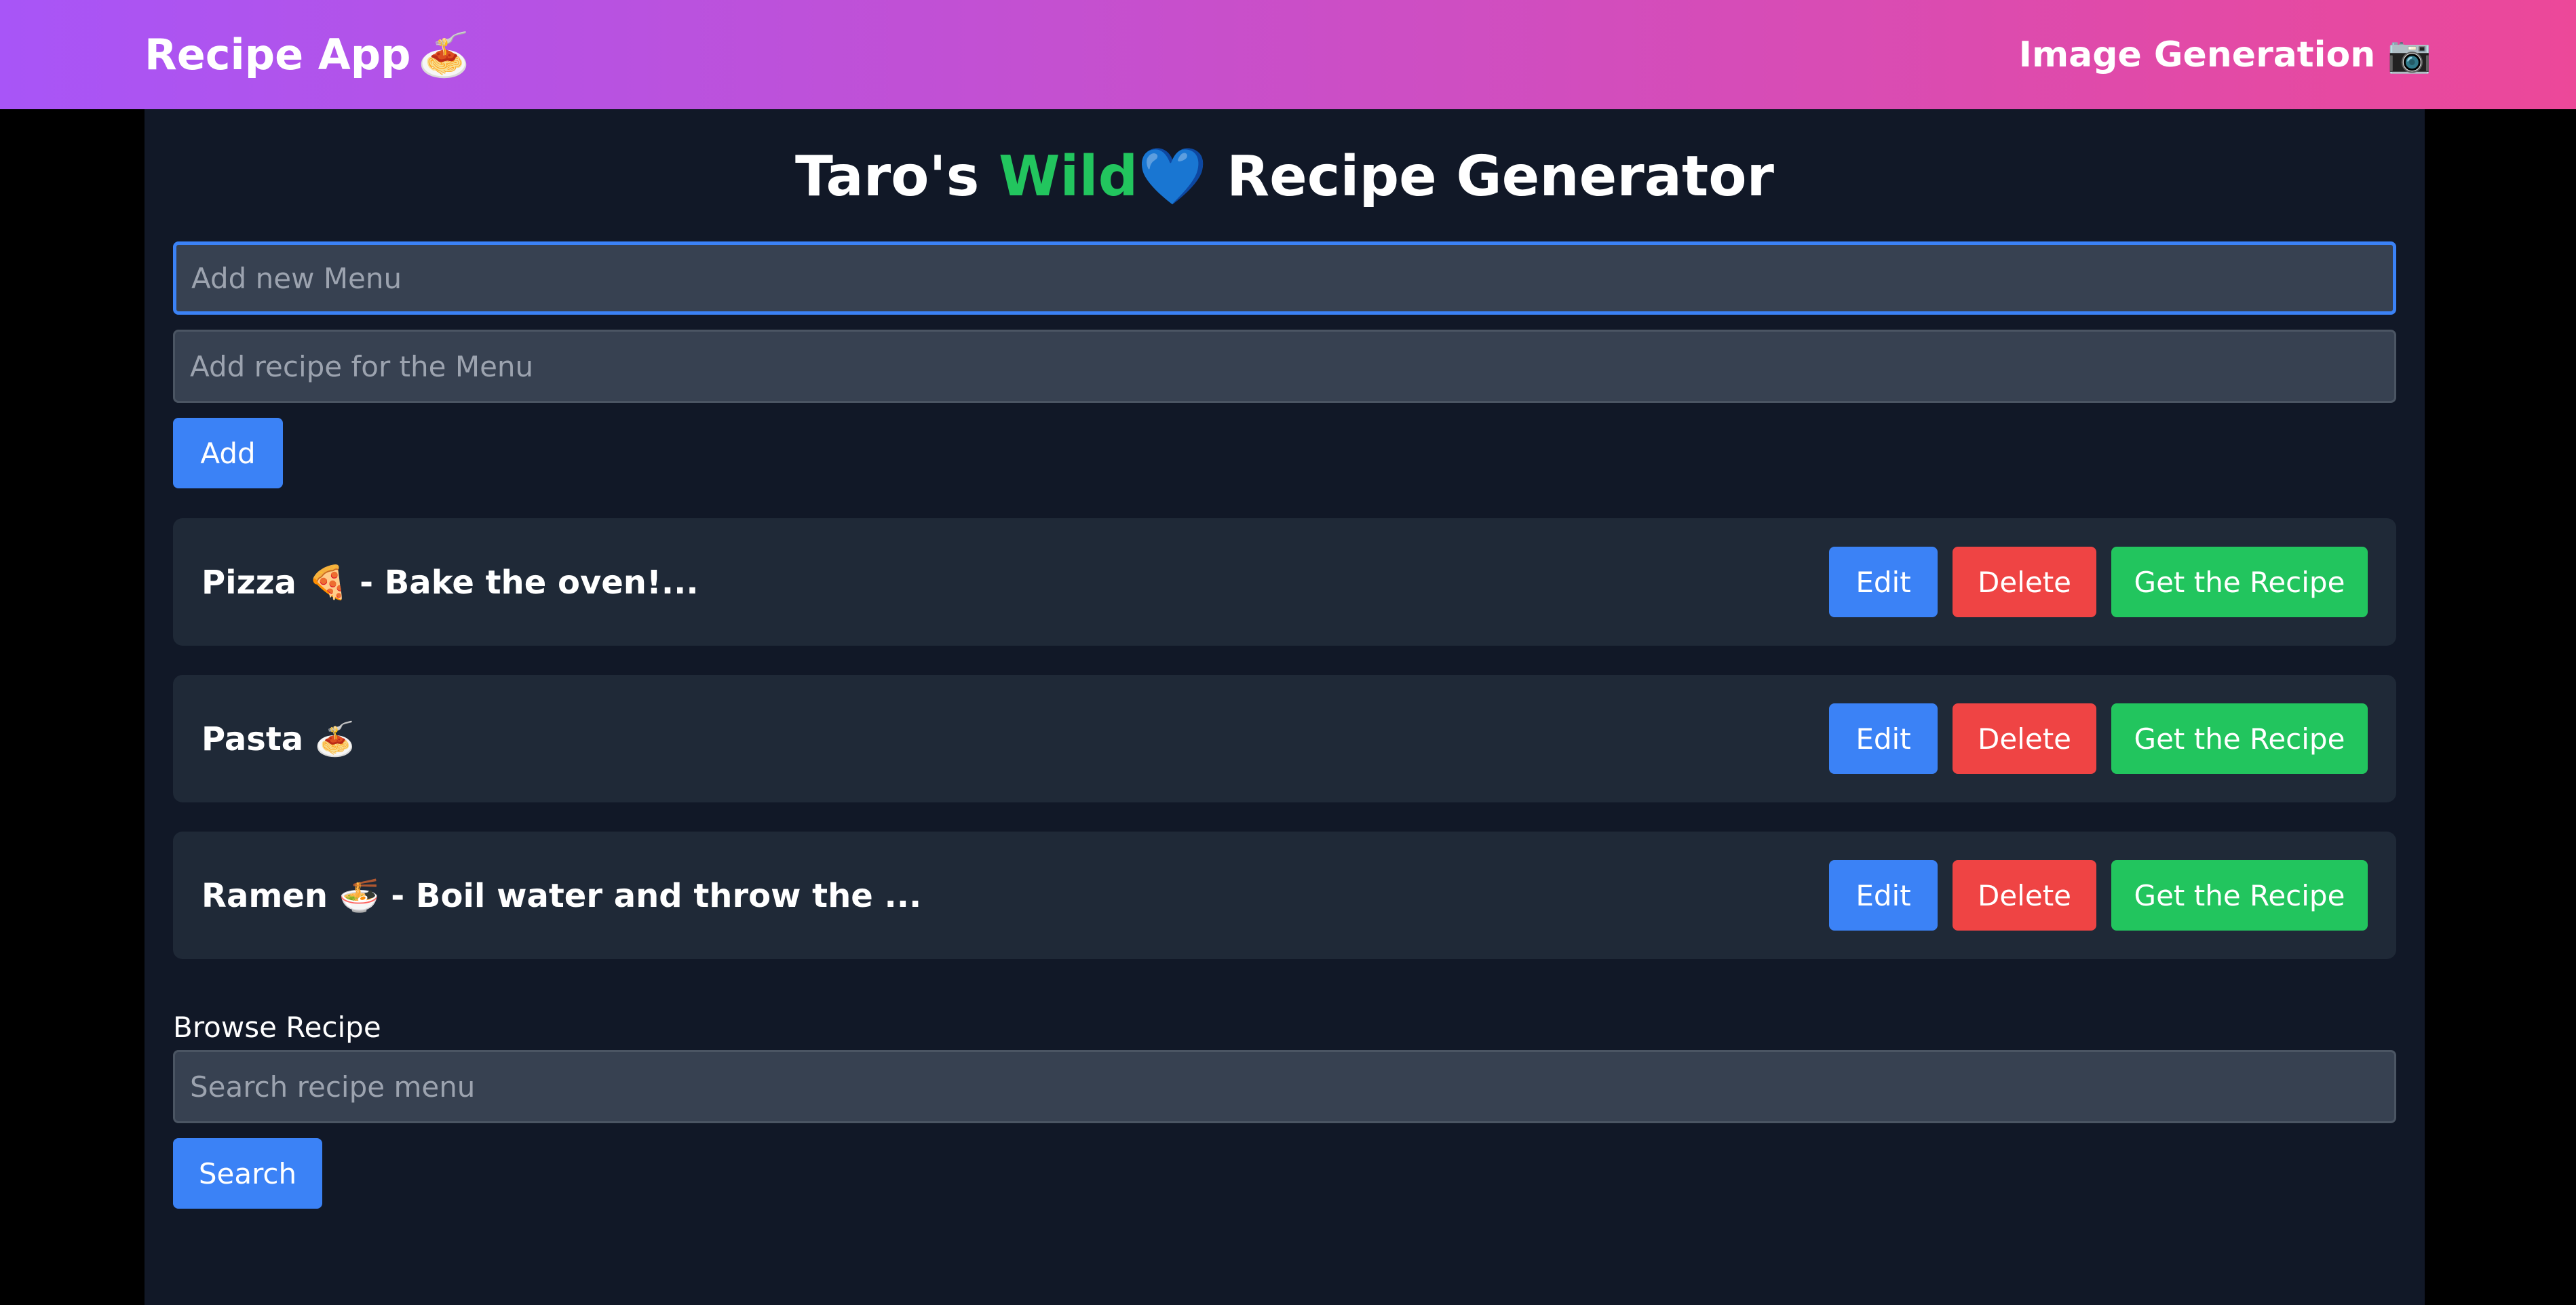  I want to click on image-generation-link: Image Generation 📷, so click(2224, 55).